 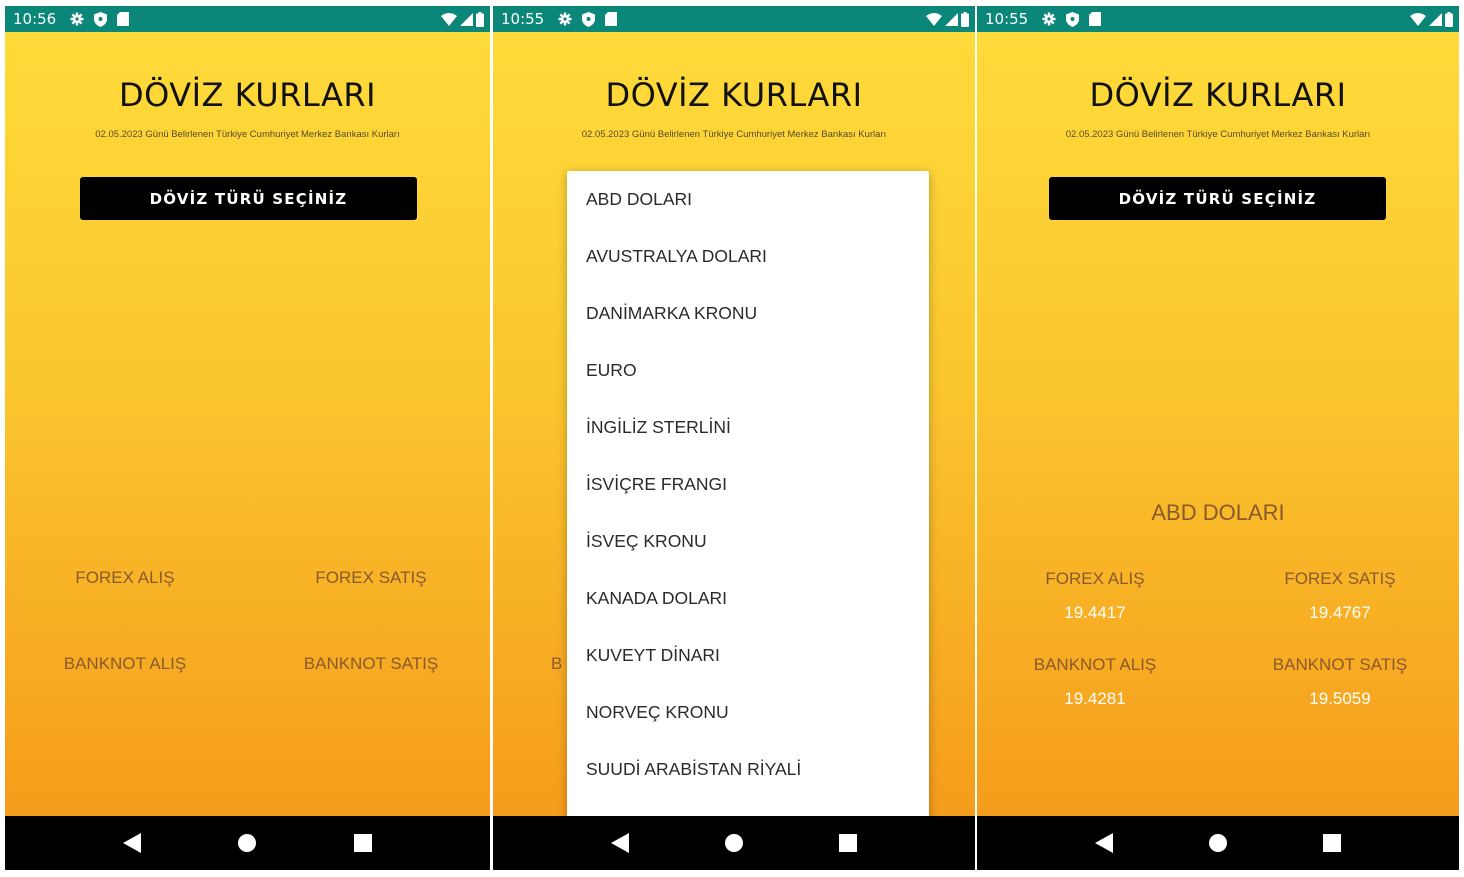 I want to click on dropdown-item: NORVEÇ KRONU, so click(x=748, y=712).